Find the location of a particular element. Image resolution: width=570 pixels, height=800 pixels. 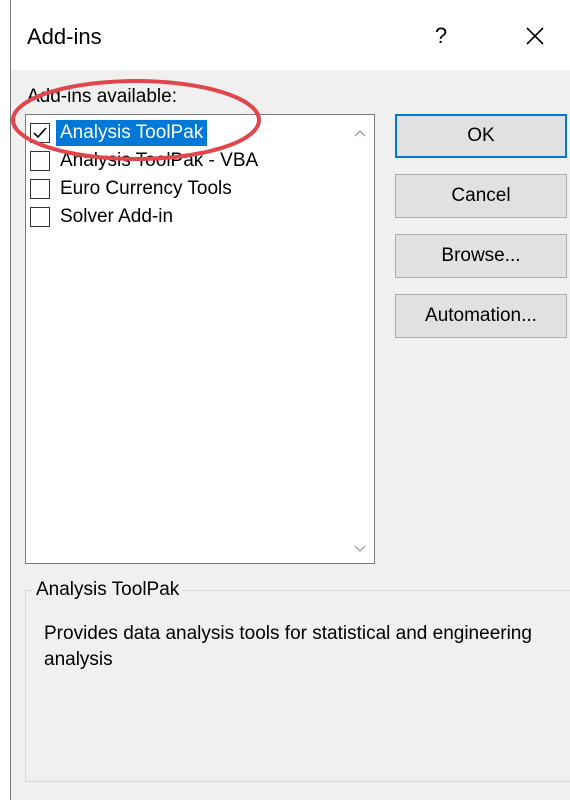

scroll-up-button is located at coordinates (360, 133).